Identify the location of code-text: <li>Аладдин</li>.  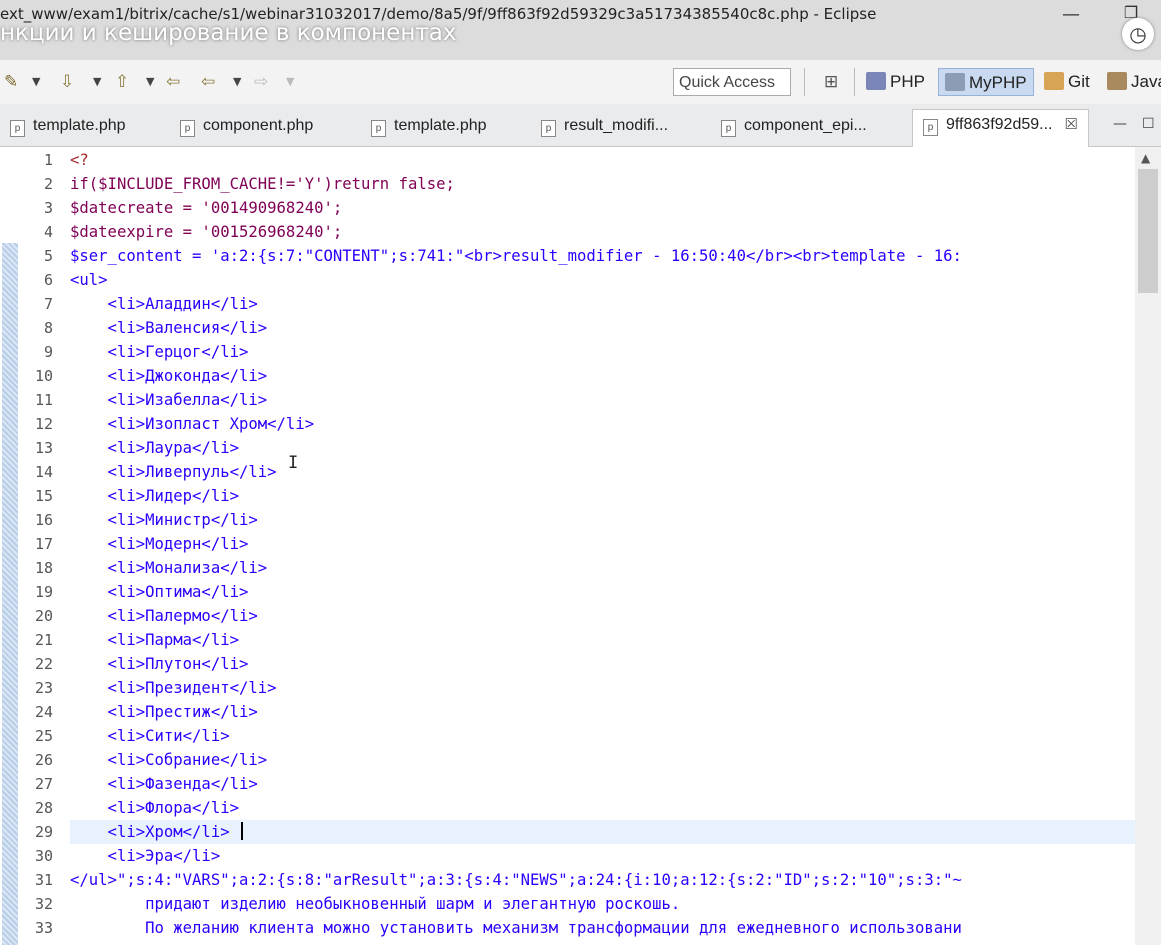
(164, 304).